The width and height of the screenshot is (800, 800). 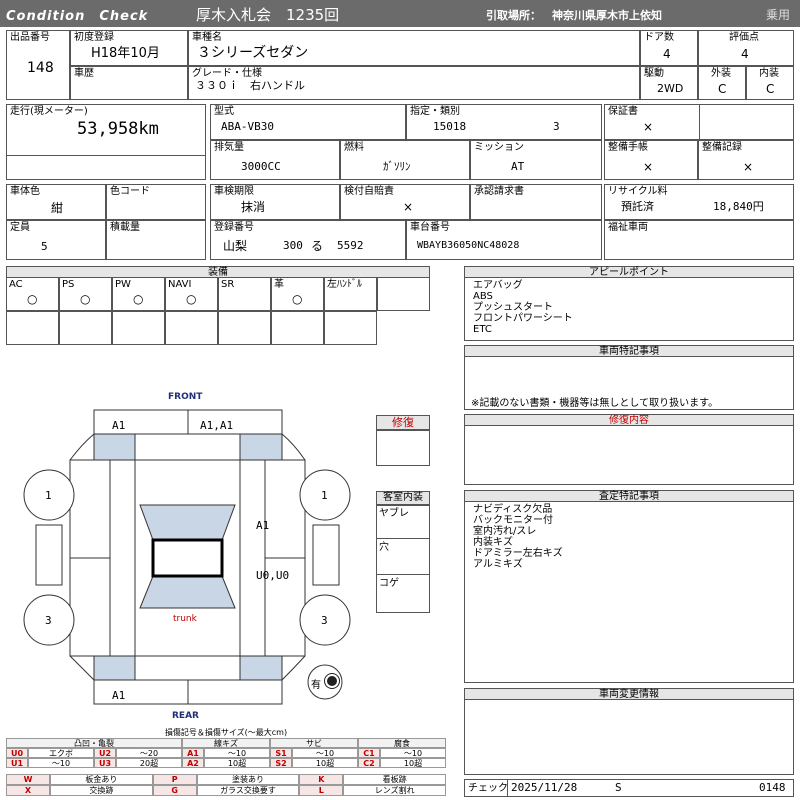 What do you see at coordinates (20, 227) in the screenshot?
I see `capacity-label: 定員` at bounding box center [20, 227].